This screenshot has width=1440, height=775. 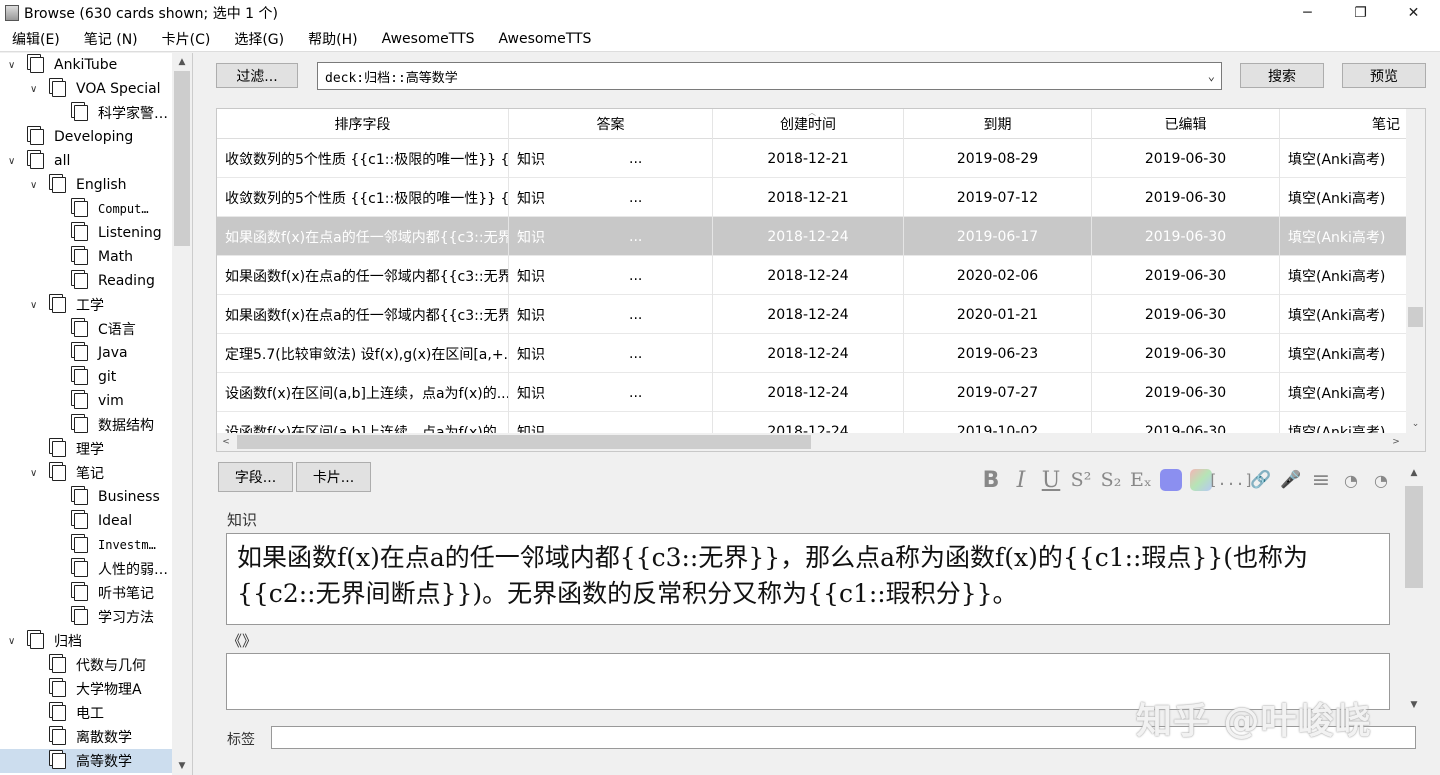 I want to click on menu-notes: 笔记 (N), so click(x=111, y=39).